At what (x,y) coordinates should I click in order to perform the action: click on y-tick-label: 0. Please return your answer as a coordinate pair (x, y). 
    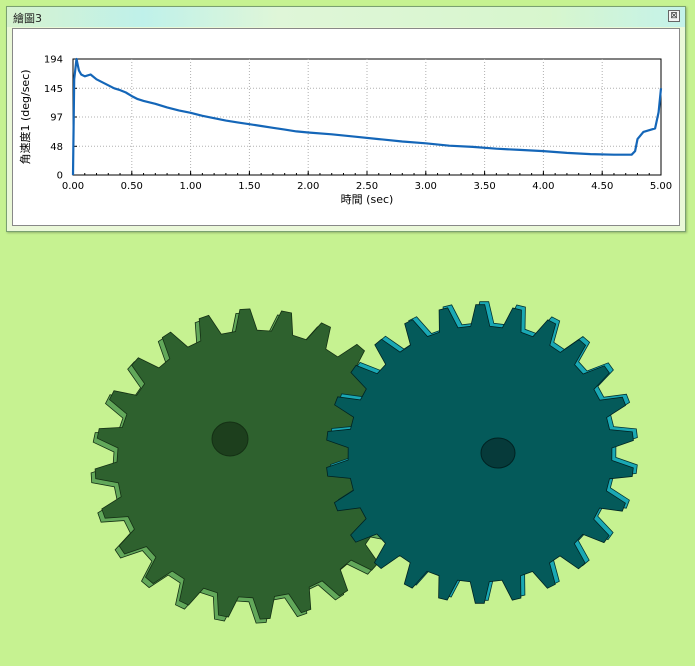
    Looking at the image, I should click on (60, 176).